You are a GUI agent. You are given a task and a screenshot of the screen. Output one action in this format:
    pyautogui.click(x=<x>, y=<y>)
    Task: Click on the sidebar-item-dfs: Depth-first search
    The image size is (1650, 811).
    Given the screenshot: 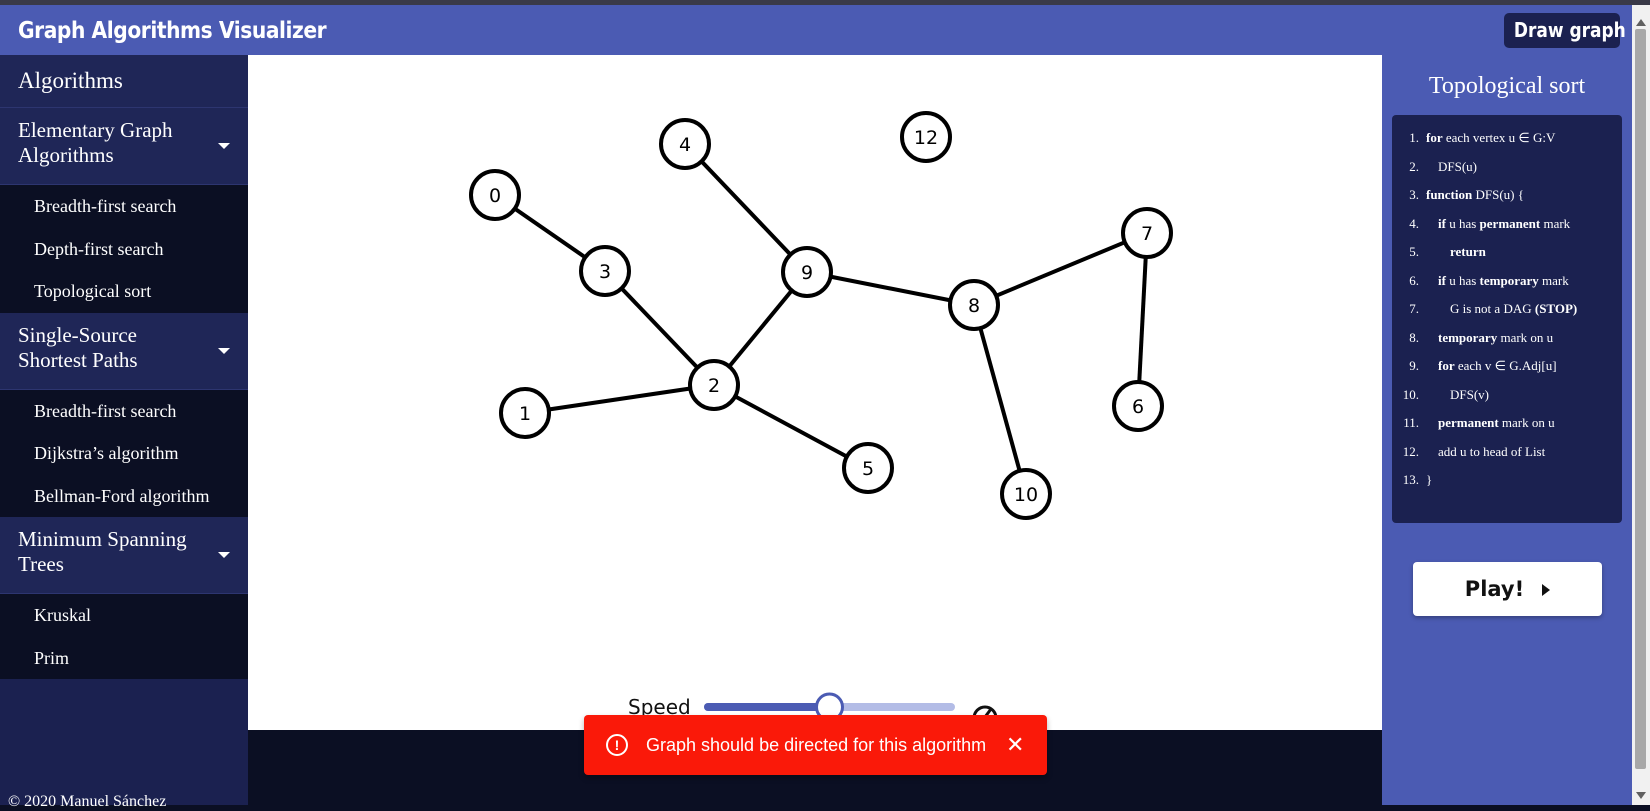 What is the action you would take?
    pyautogui.click(x=124, y=249)
    